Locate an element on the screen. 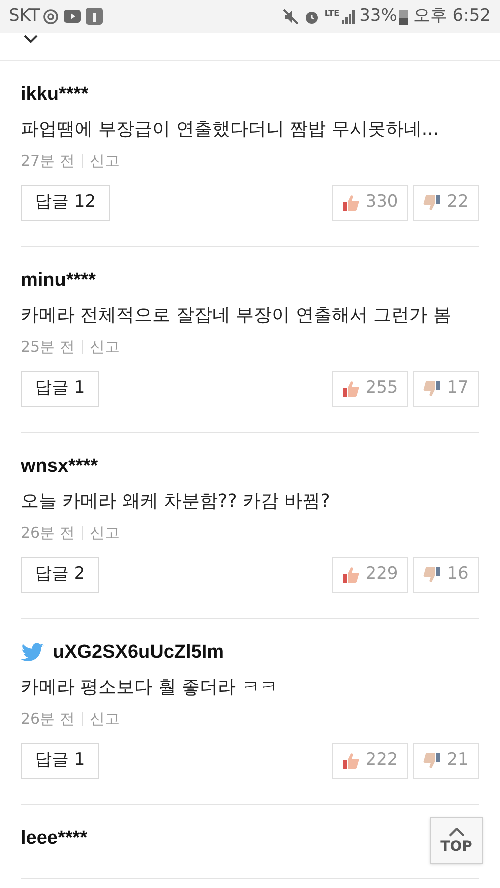 The height and width of the screenshot is (888, 500). username: wnsx**** is located at coordinates (59, 467).